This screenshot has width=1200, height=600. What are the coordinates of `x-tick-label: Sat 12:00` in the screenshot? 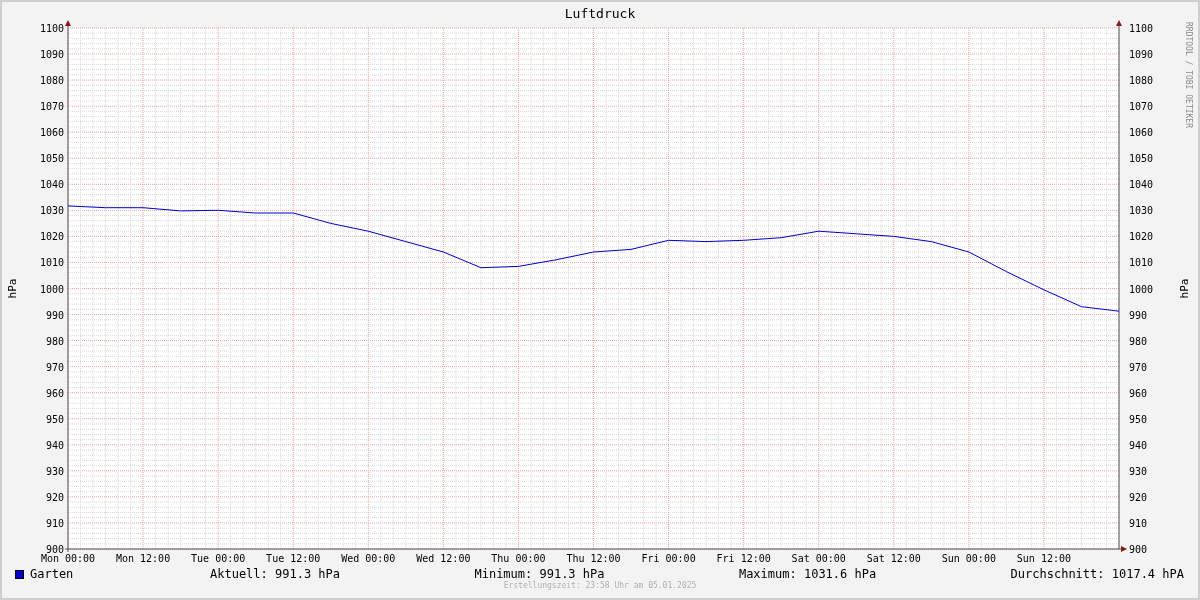 It's located at (893, 558).